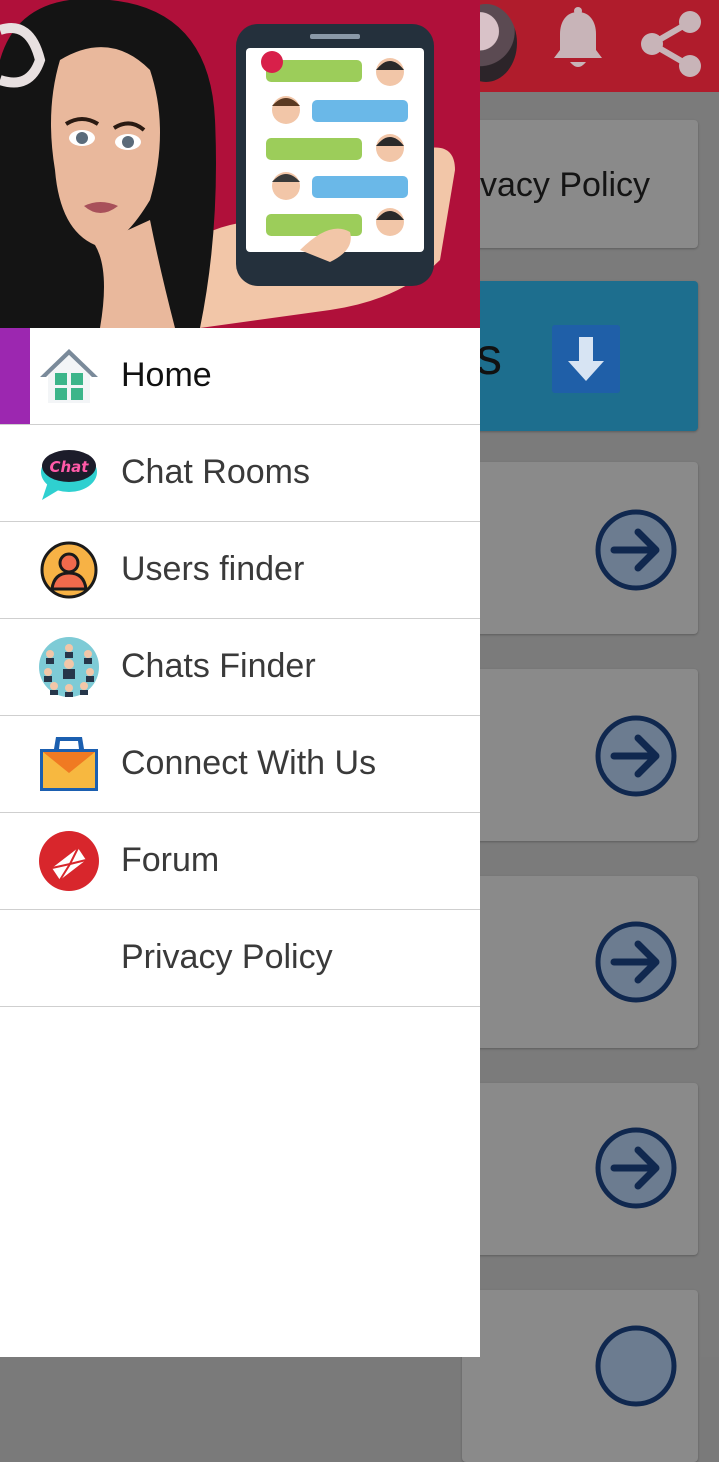  What do you see at coordinates (240, 861) in the screenshot?
I see `drawer-item-forum: Forum` at bounding box center [240, 861].